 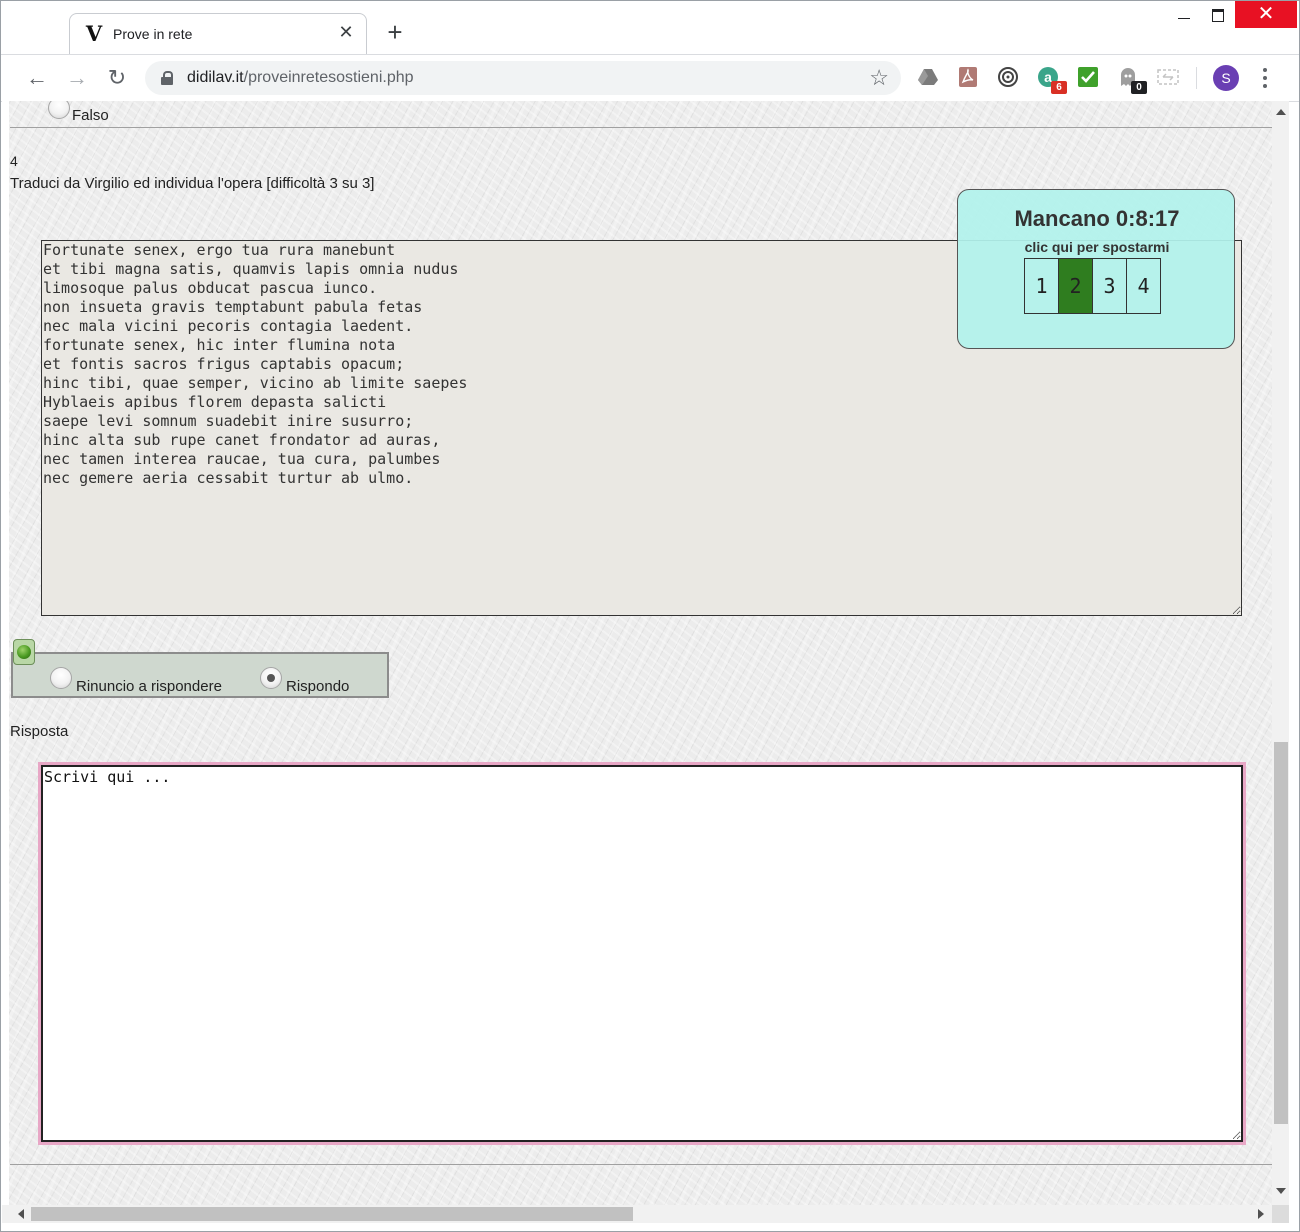 What do you see at coordinates (1109, 286) in the screenshot?
I see `question-nav-button: 3` at bounding box center [1109, 286].